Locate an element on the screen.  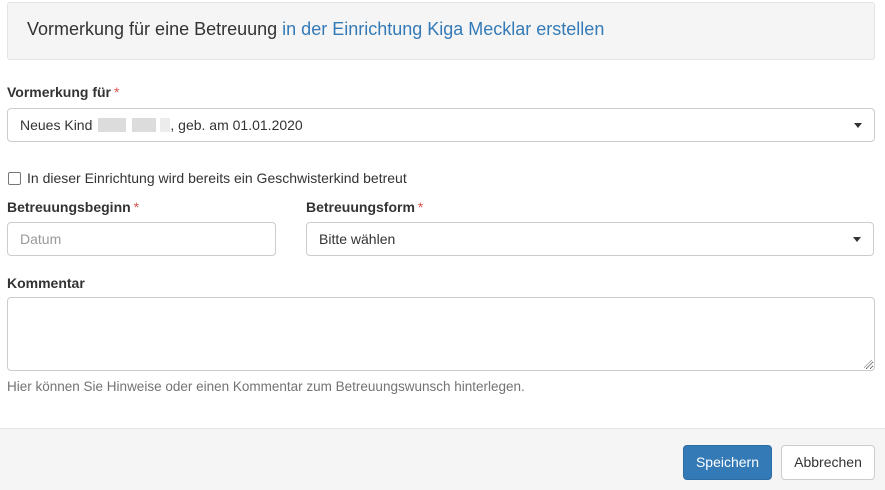
vormerkung-fuer-label: Vormerkung für * is located at coordinates (63, 92).